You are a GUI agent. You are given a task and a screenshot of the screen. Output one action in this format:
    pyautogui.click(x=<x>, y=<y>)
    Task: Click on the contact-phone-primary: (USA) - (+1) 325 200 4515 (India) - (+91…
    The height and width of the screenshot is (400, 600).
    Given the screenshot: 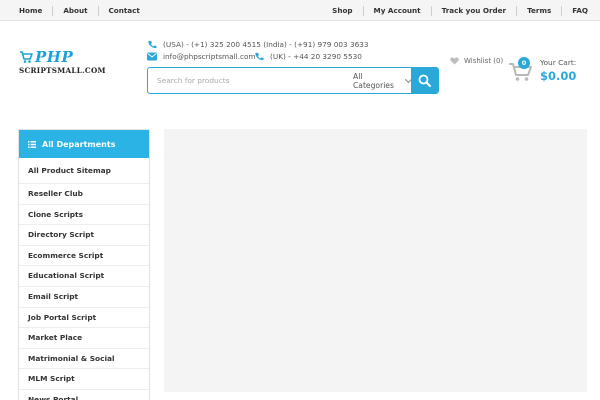 What is the action you would take?
    pyautogui.click(x=258, y=44)
    